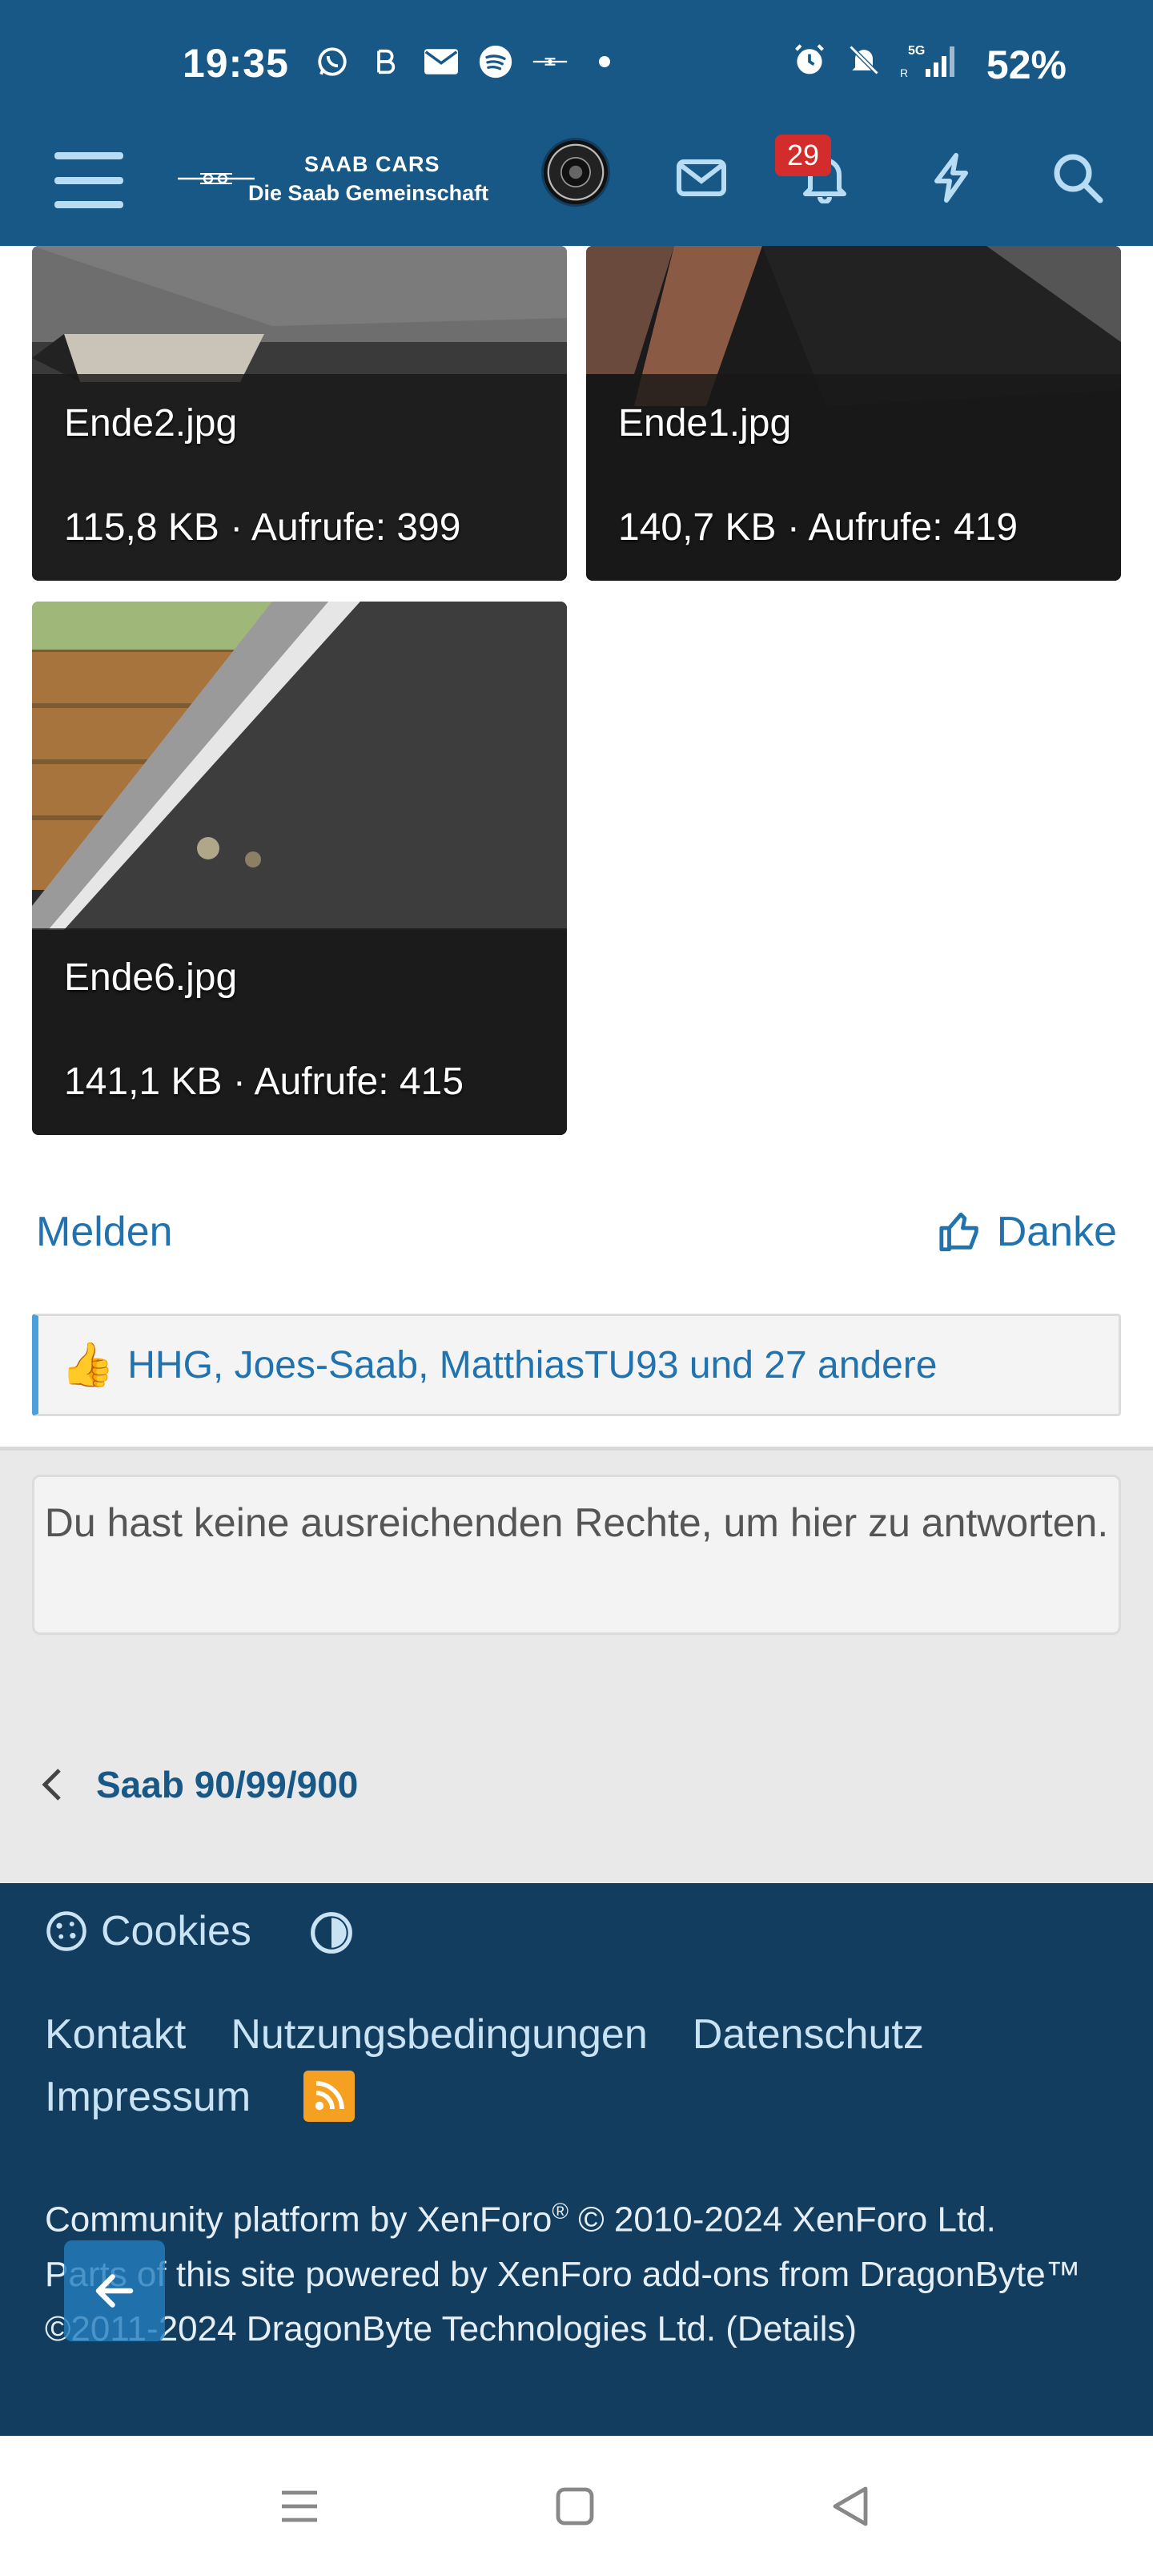 This screenshot has width=1153, height=2576. I want to click on attachment-meta: 141,1 KB · Aufrufe: 415, so click(264, 1082).